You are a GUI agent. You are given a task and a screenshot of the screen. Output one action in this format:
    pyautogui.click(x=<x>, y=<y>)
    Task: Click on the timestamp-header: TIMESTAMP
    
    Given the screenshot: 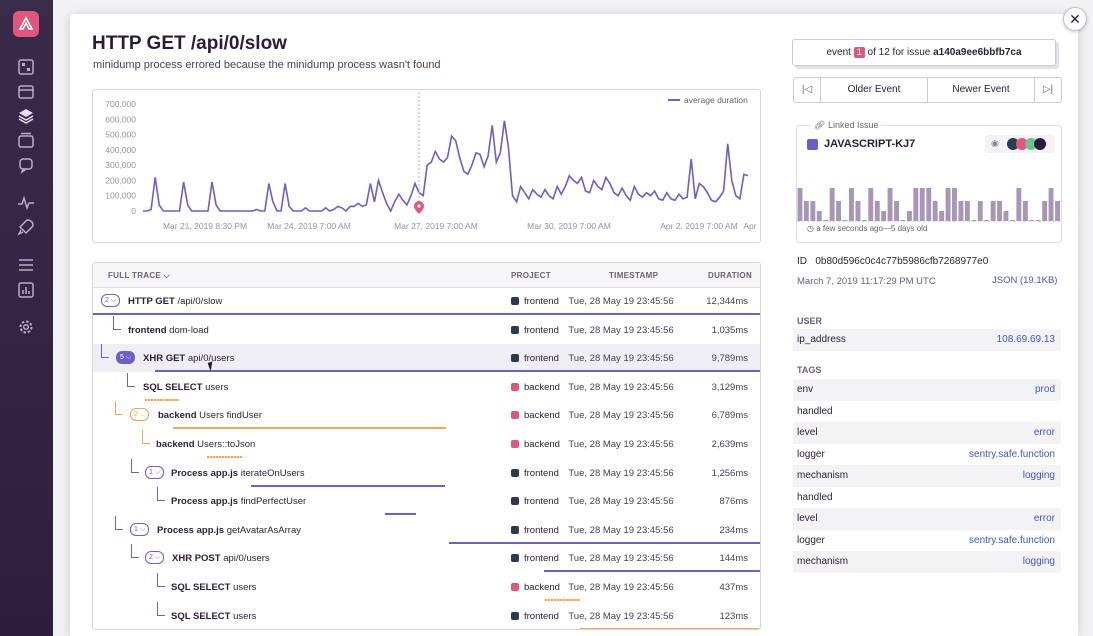 What is the action you would take?
    pyautogui.click(x=634, y=275)
    